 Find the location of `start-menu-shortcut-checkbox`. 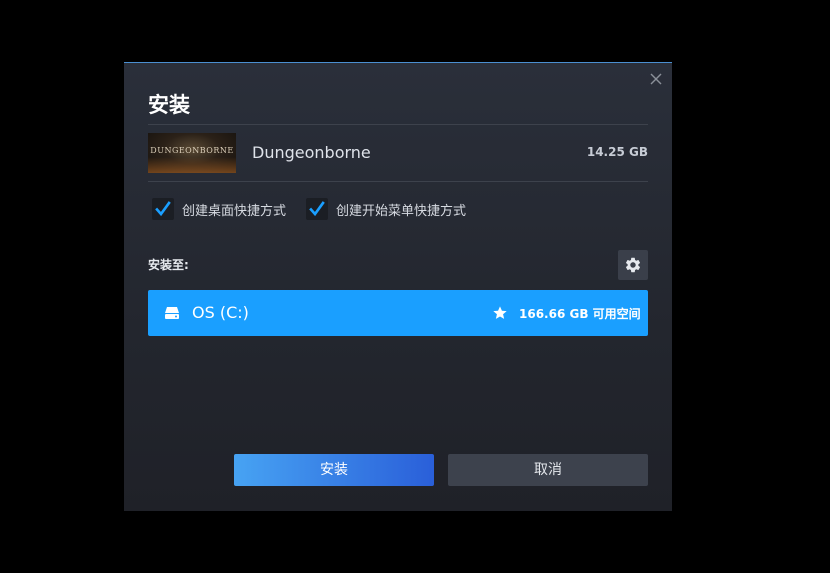

start-menu-shortcut-checkbox is located at coordinates (317, 209).